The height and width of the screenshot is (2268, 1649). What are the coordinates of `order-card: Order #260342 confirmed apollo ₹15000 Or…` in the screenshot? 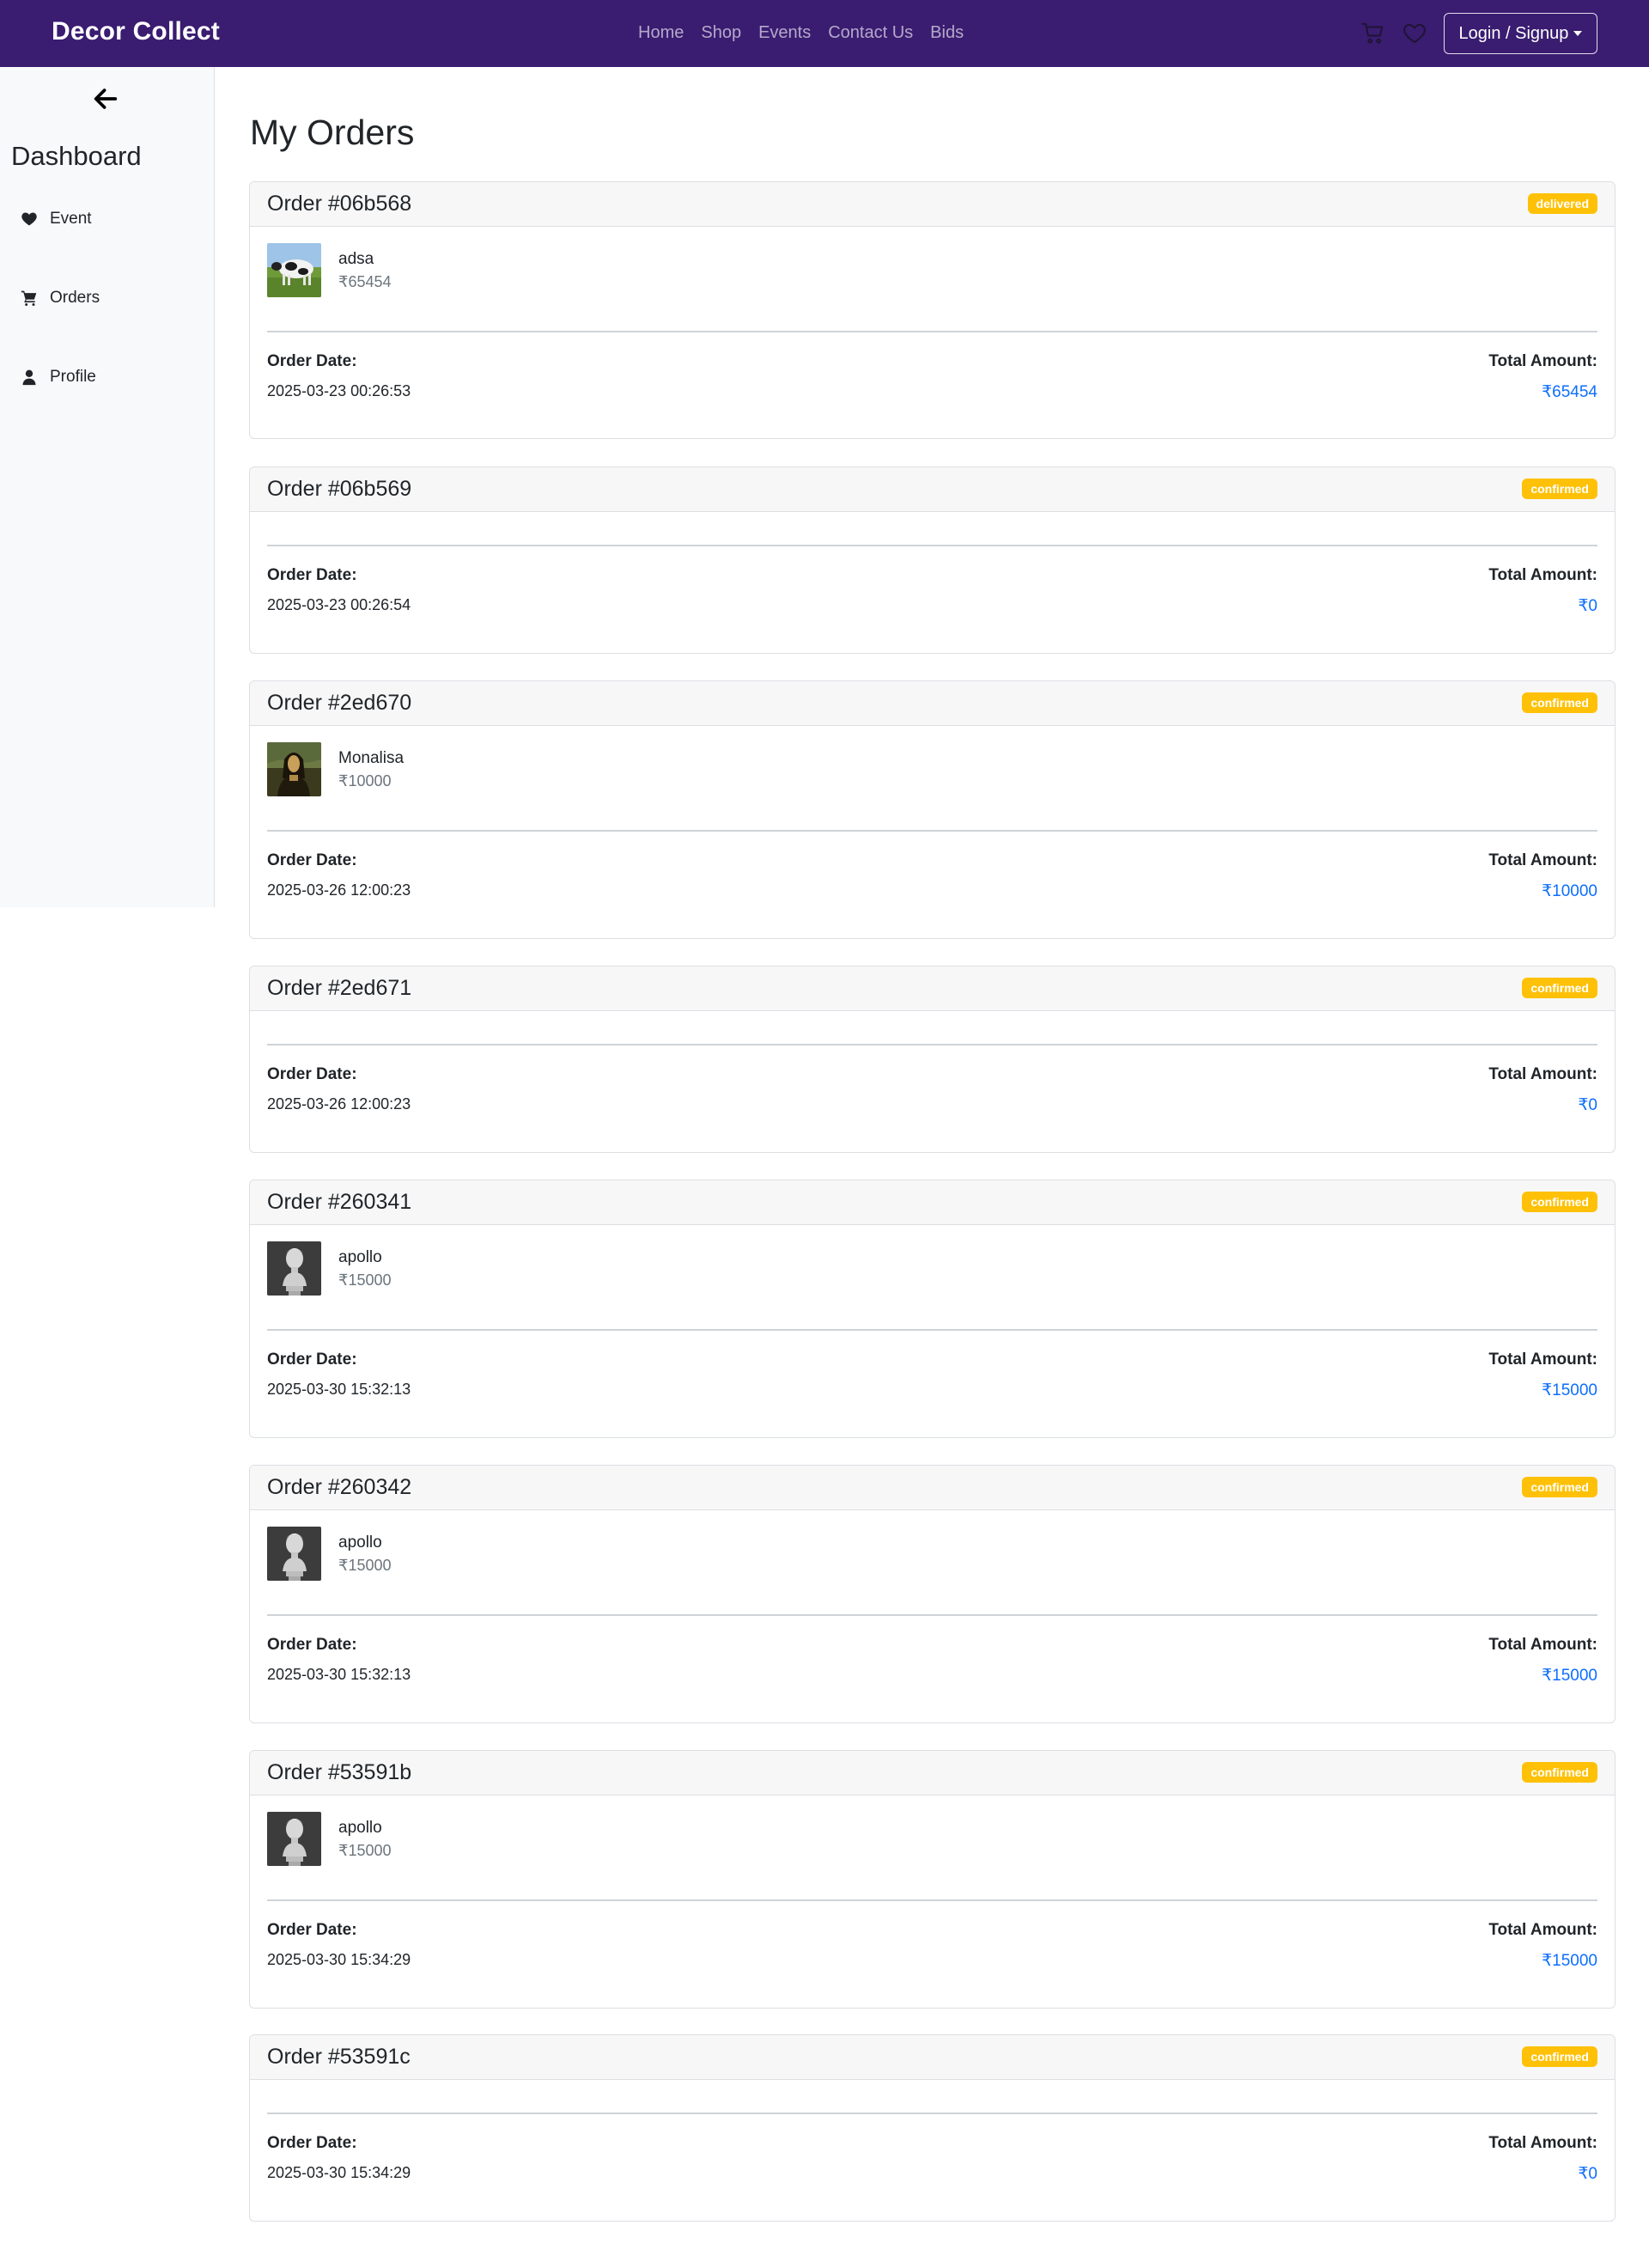 It's located at (932, 1594).